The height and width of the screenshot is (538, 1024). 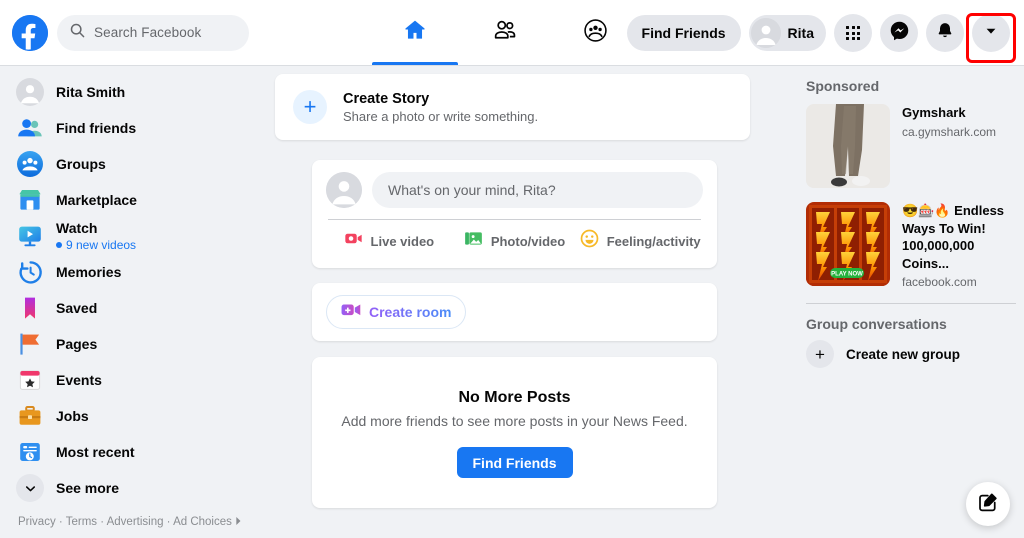 What do you see at coordinates (238, 522) in the screenshot?
I see `ad-choices-icon: ⏵` at bounding box center [238, 522].